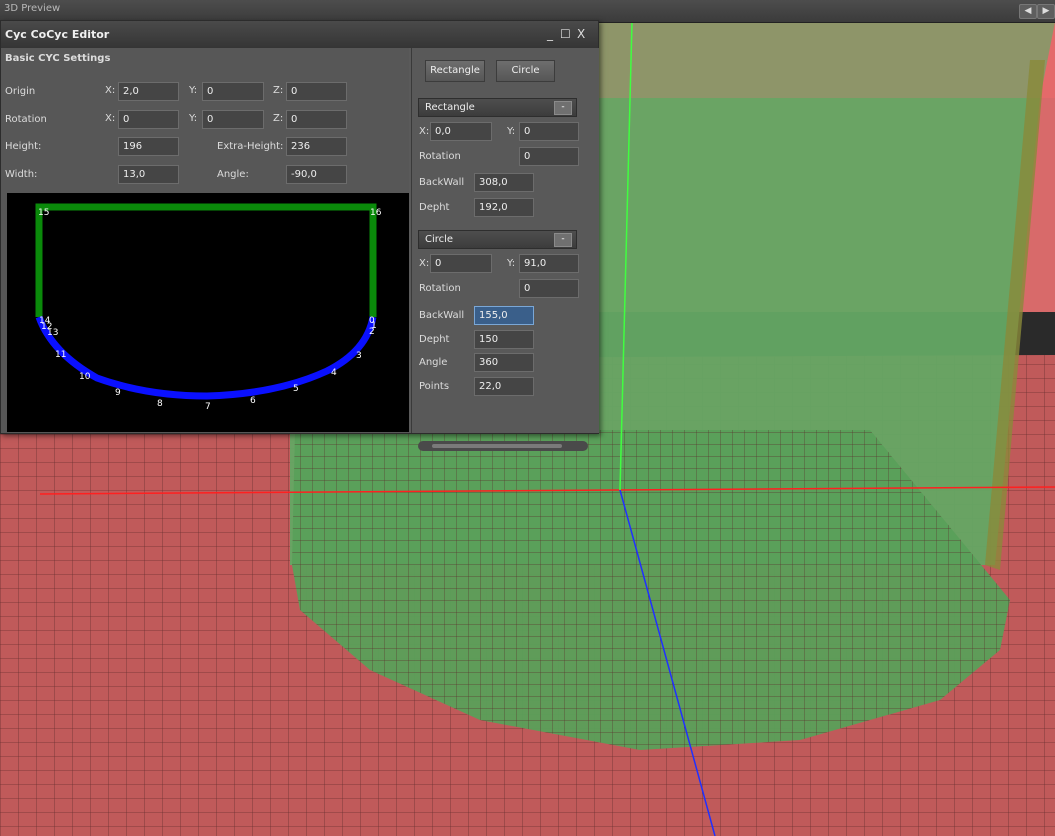 The height and width of the screenshot is (836, 1055). Describe the element at coordinates (442, 182) in the screenshot. I see `rect-backwall-label: BackWall` at that location.